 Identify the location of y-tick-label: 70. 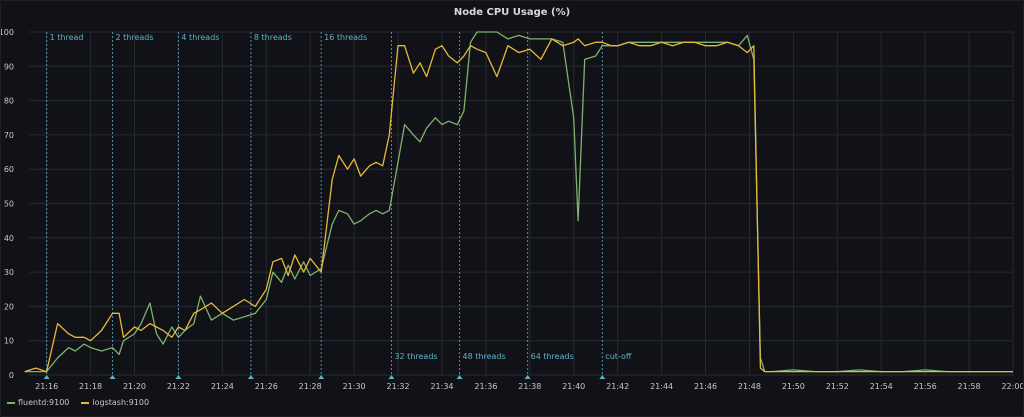
(9, 135).